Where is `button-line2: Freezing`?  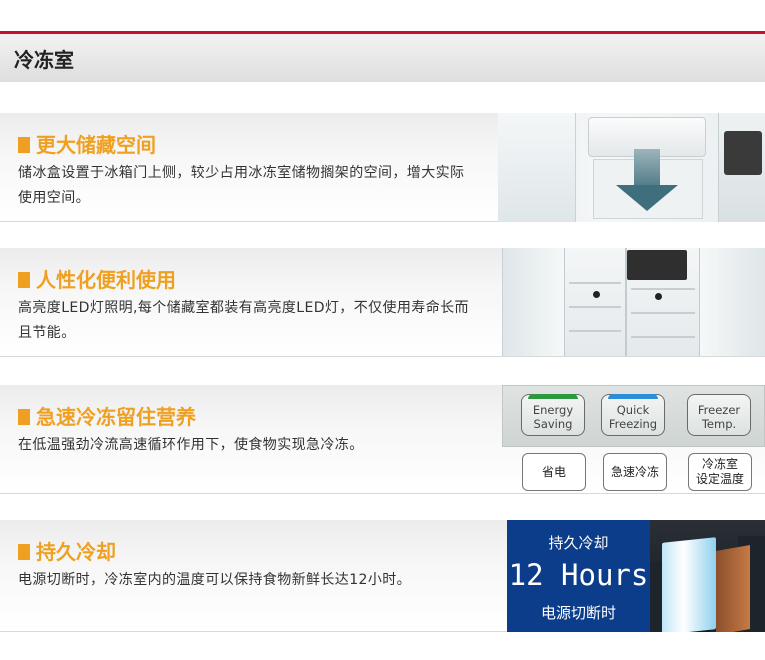 button-line2: Freezing is located at coordinates (633, 424).